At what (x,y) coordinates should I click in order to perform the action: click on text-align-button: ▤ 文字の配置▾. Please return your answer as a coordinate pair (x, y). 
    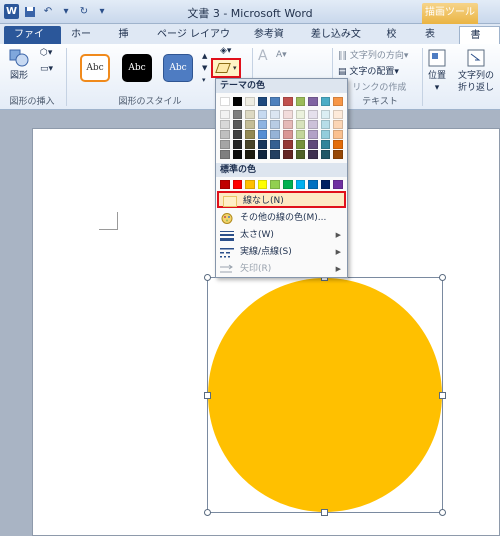
    Looking at the image, I should click on (368, 70).